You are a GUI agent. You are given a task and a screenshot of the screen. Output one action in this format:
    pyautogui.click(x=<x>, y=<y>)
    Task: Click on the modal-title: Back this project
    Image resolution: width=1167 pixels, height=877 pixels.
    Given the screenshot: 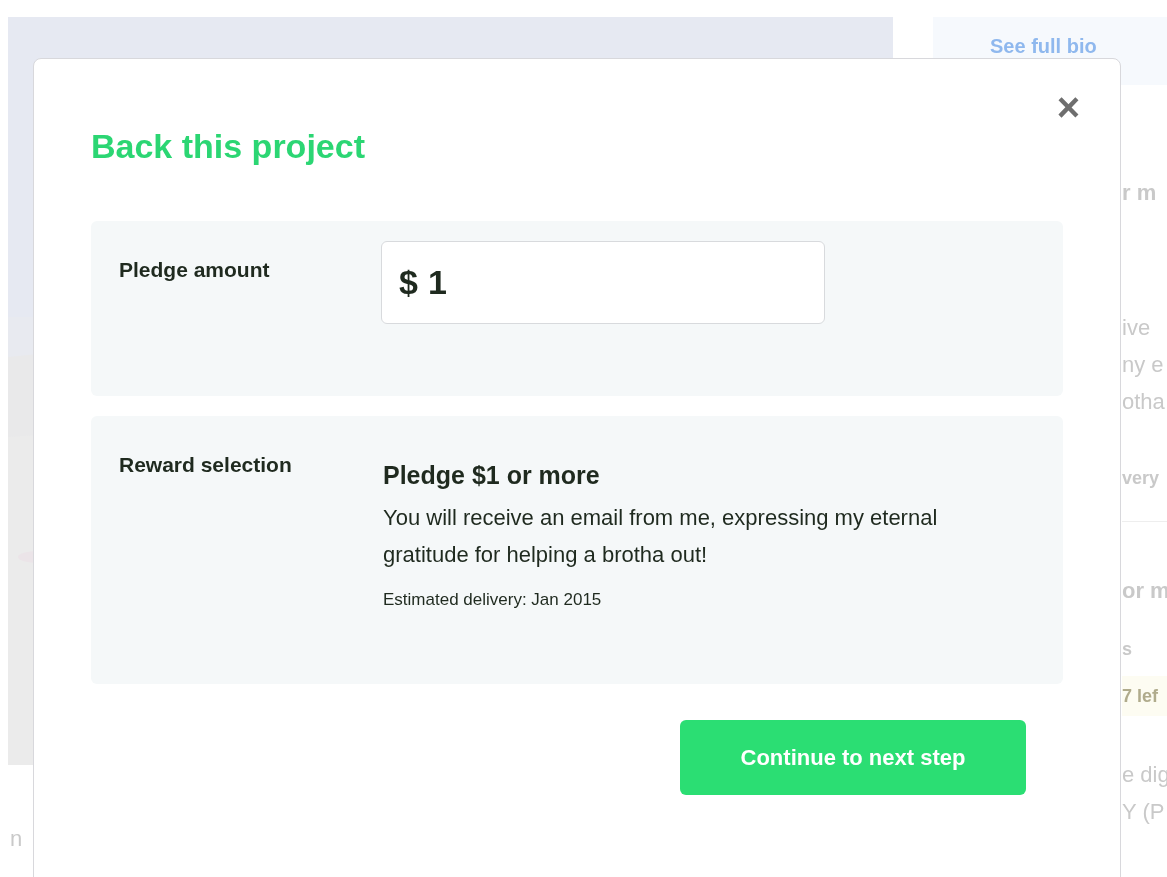 What is the action you would take?
    pyautogui.click(x=228, y=146)
    